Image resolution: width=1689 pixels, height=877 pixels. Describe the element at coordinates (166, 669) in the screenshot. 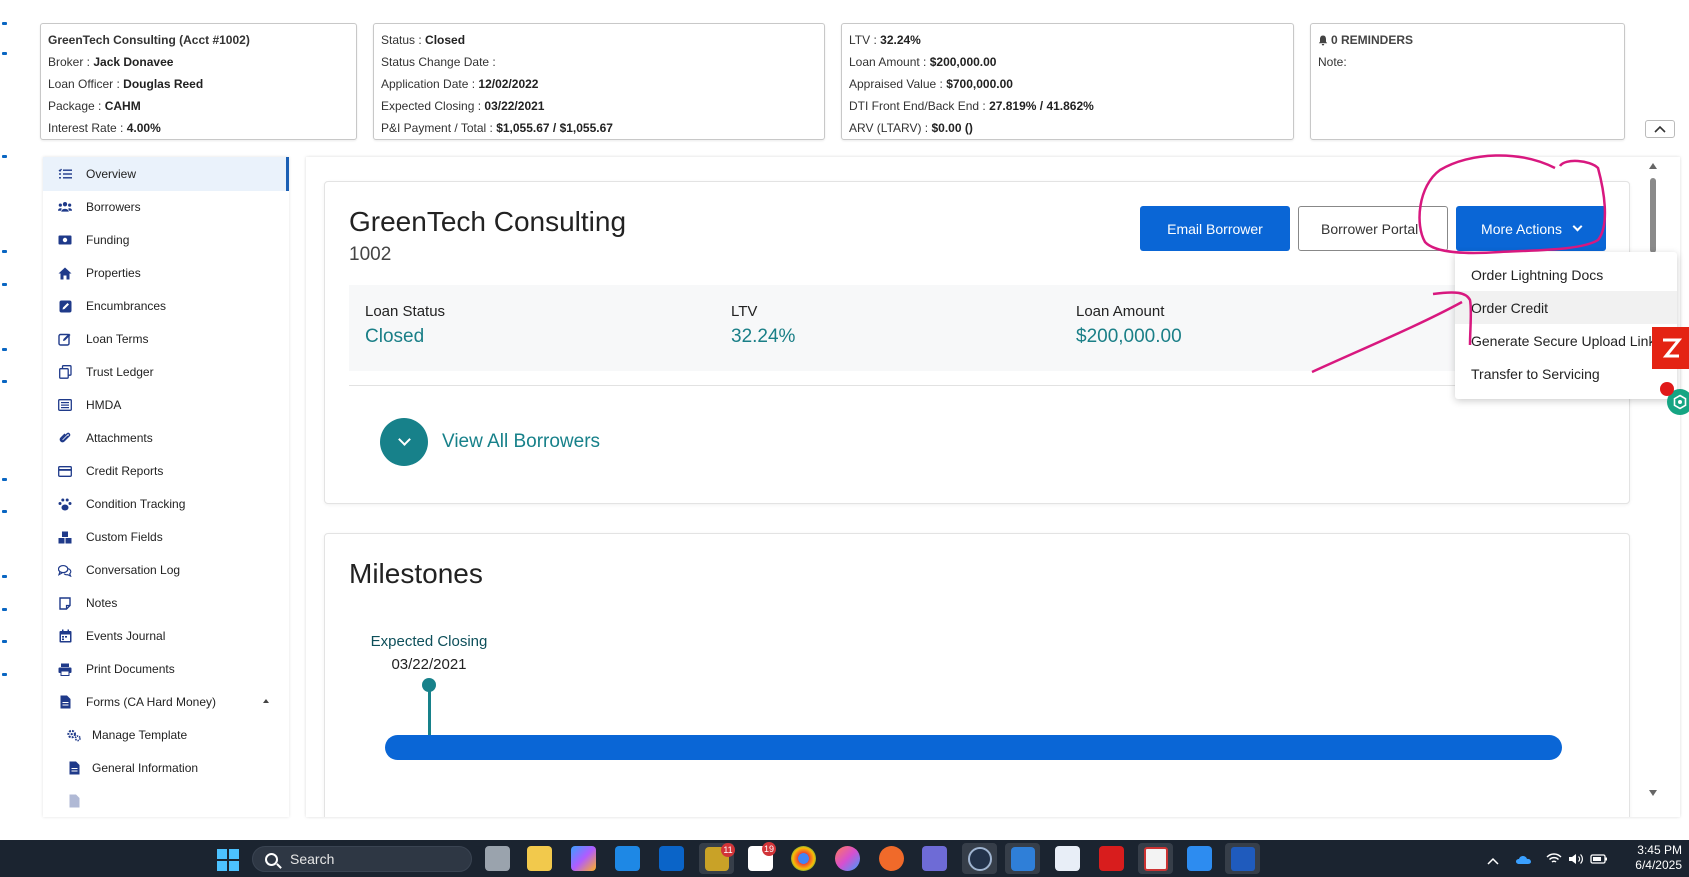

I see `sidebar-item-print-documents: Print Documents` at that location.